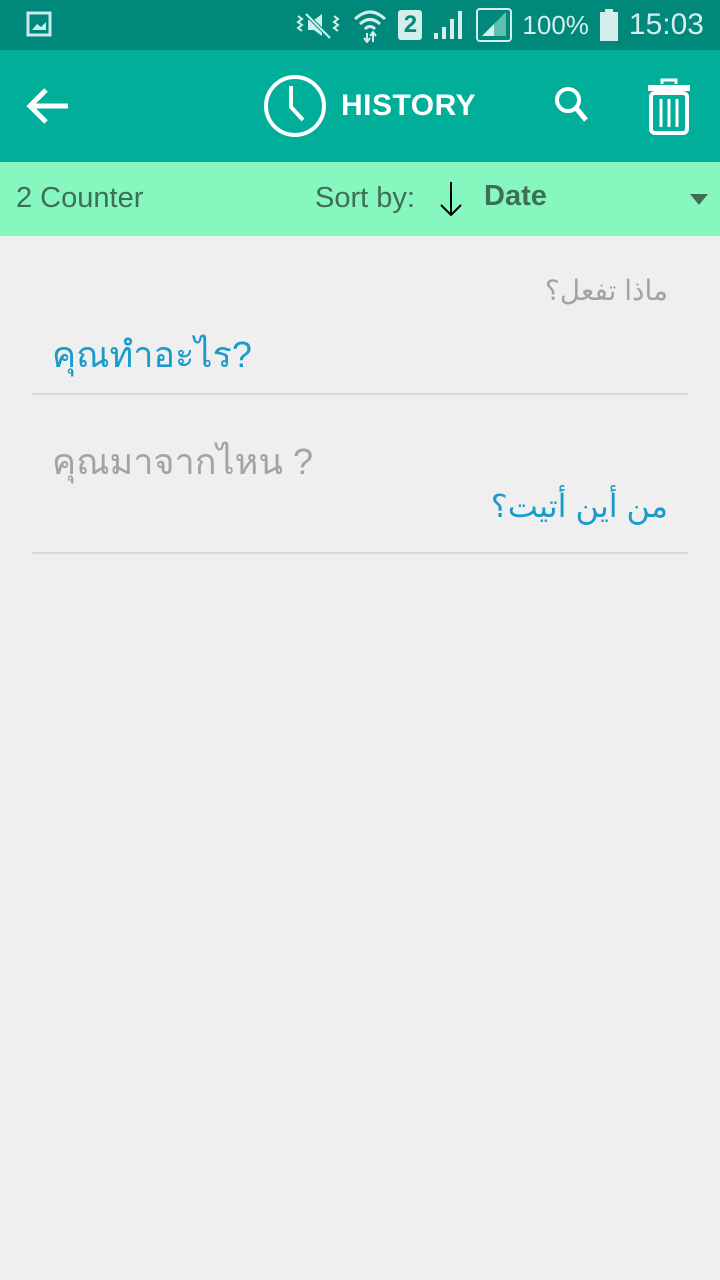  I want to click on page-title-group: HISTORY, so click(369, 106).